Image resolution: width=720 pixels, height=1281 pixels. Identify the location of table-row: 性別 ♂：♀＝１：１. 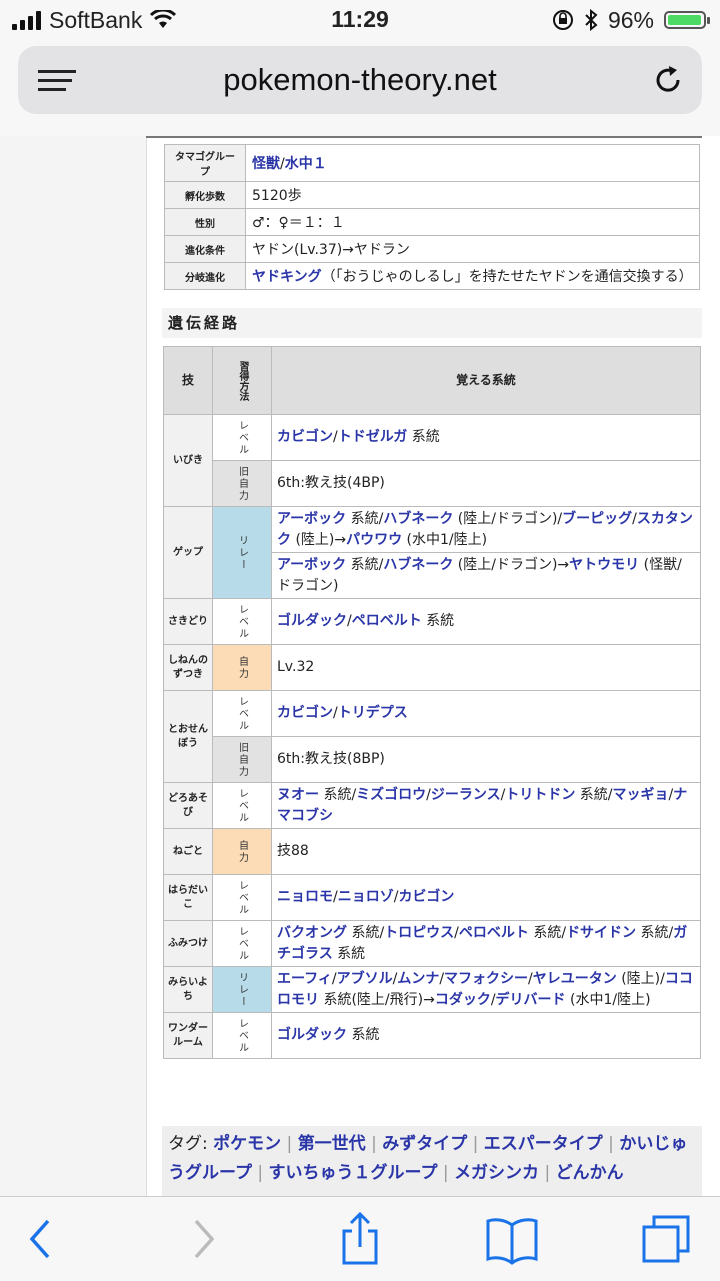
(432, 222).